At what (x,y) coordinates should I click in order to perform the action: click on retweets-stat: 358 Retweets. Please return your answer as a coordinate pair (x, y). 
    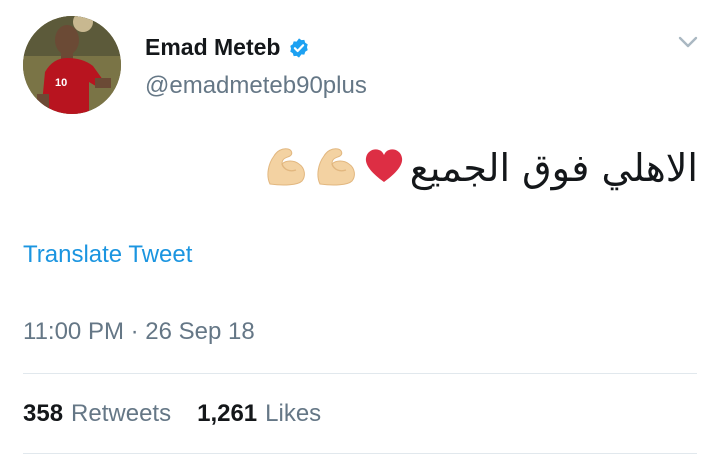
    Looking at the image, I should click on (97, 414).